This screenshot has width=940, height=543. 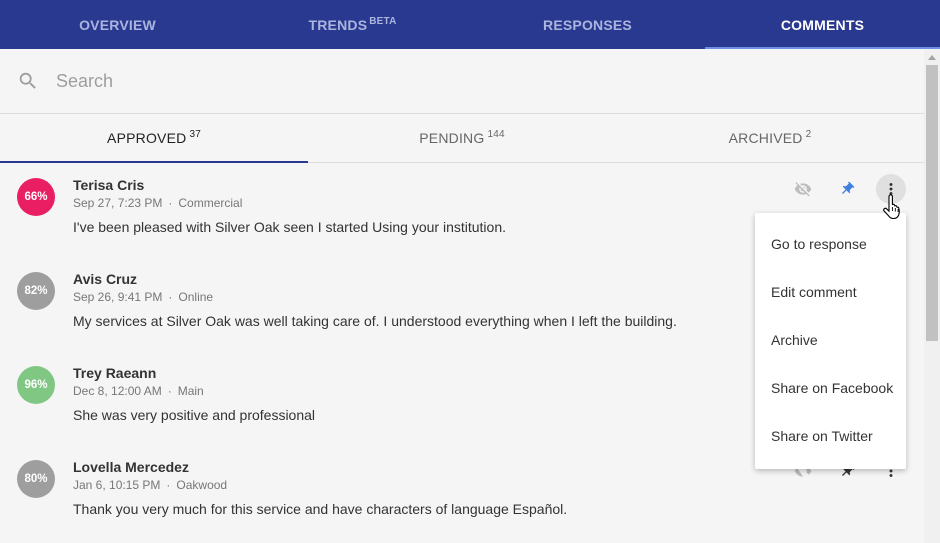 I want to click on comment-meta: Dec 8, 12:00 AM · Main, so click(x=138, y=391).